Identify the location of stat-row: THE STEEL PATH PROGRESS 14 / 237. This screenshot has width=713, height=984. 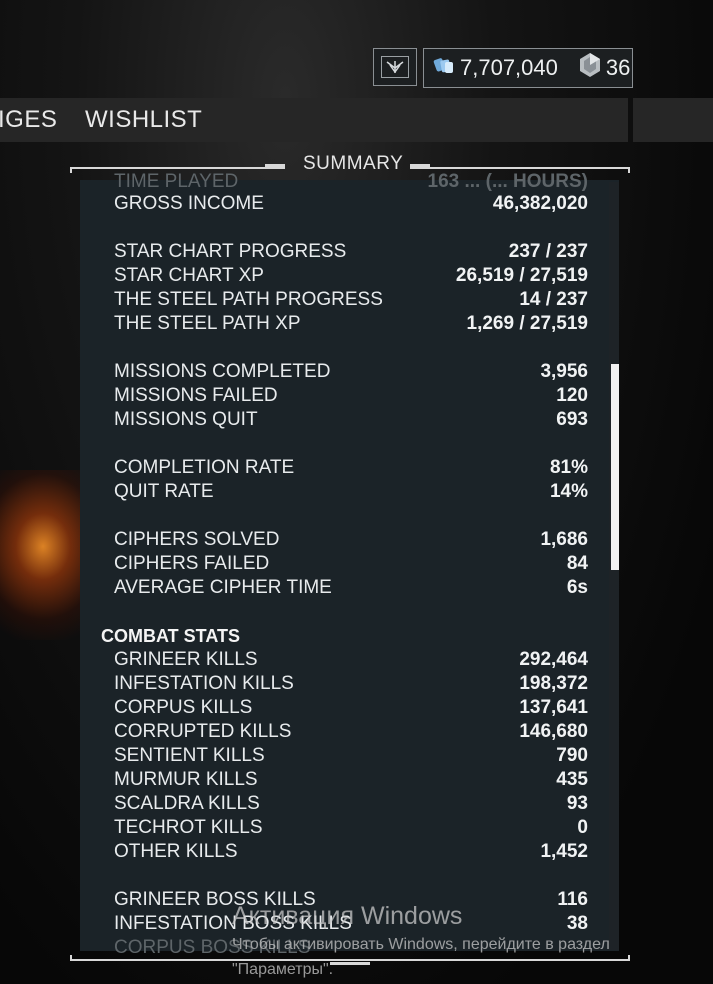
(351, 300).